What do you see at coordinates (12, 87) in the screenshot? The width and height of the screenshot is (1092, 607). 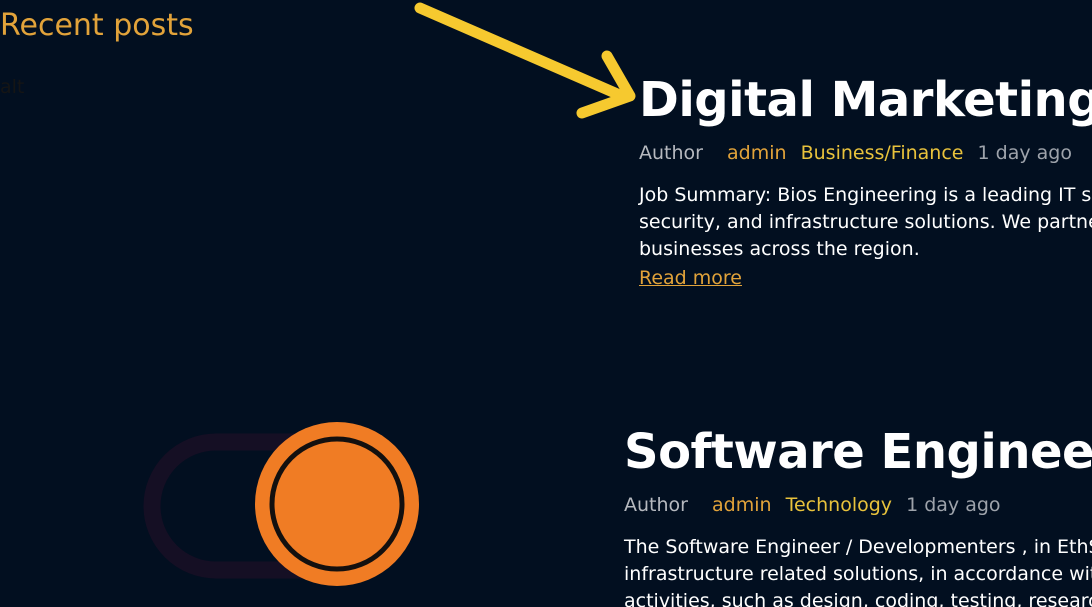 I see `broken-image-alt-text: alt` at bounding box center [12, 87].